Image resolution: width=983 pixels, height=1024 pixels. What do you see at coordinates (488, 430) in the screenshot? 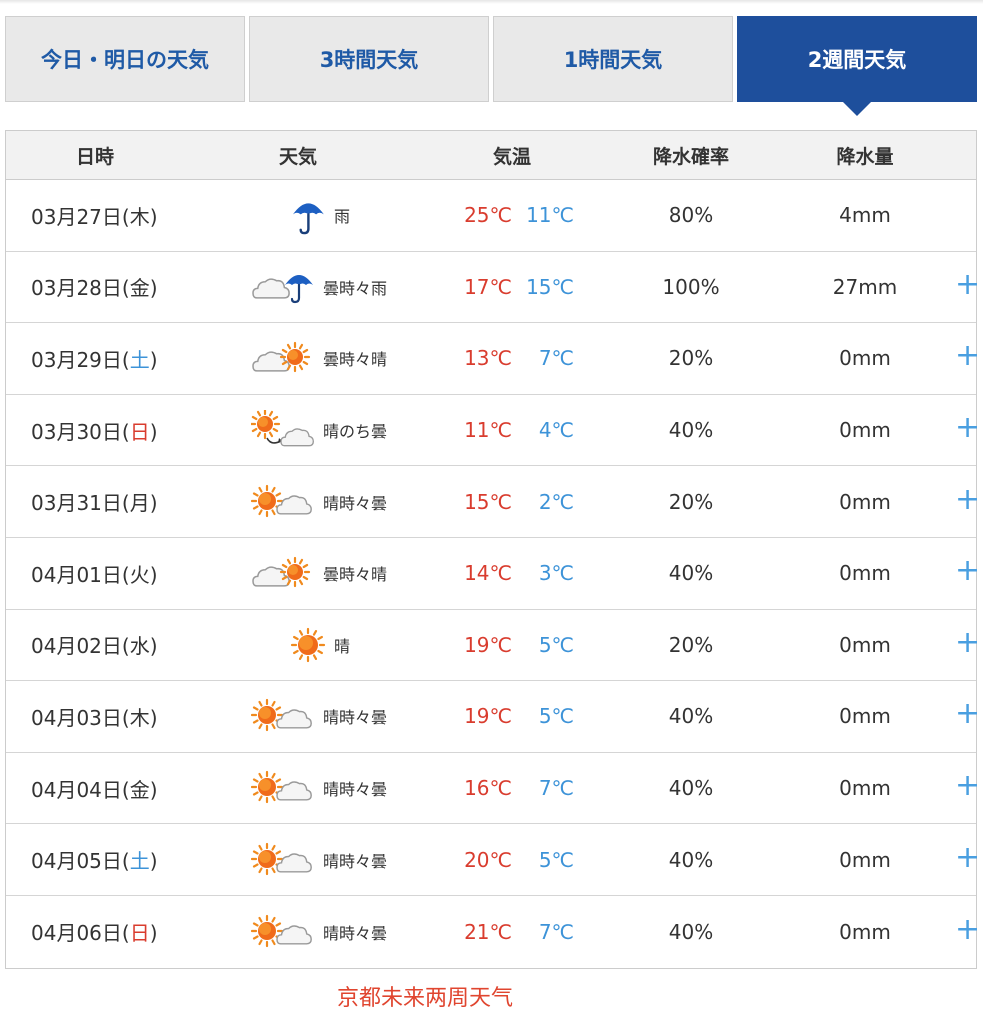
I see `high-temp: 11℃` at bounding box center [488, 430].